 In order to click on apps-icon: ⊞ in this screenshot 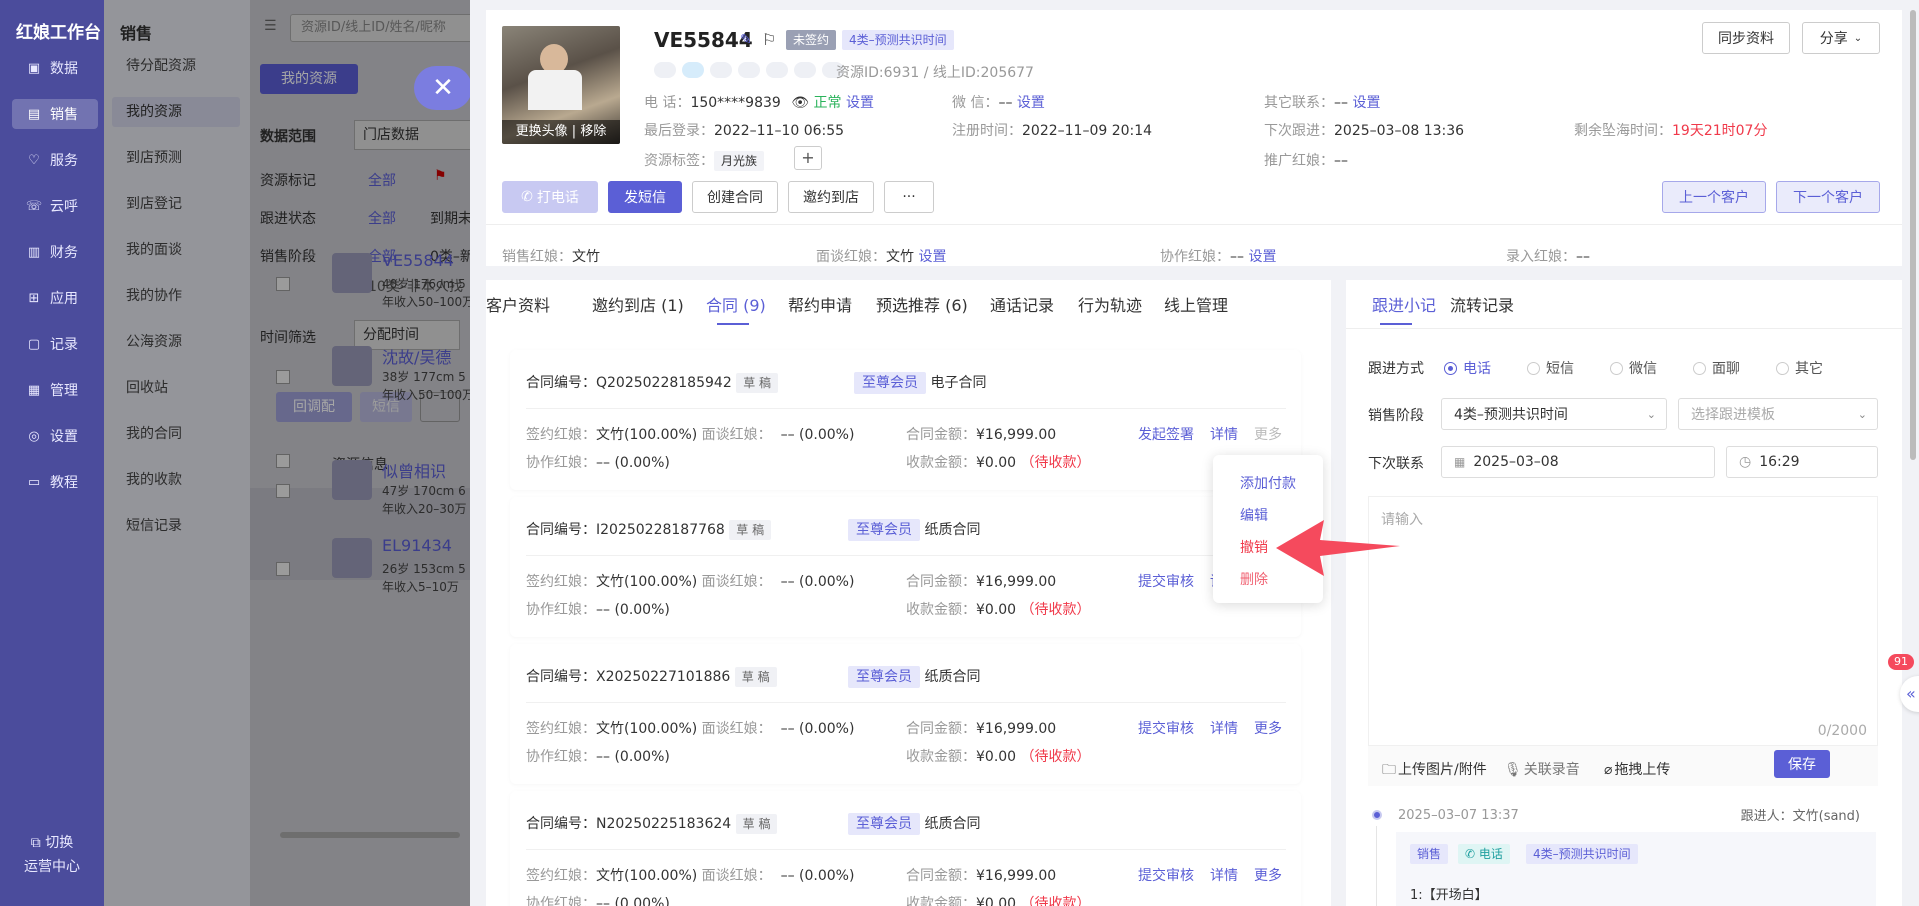, I will do `click(34, 298)`.